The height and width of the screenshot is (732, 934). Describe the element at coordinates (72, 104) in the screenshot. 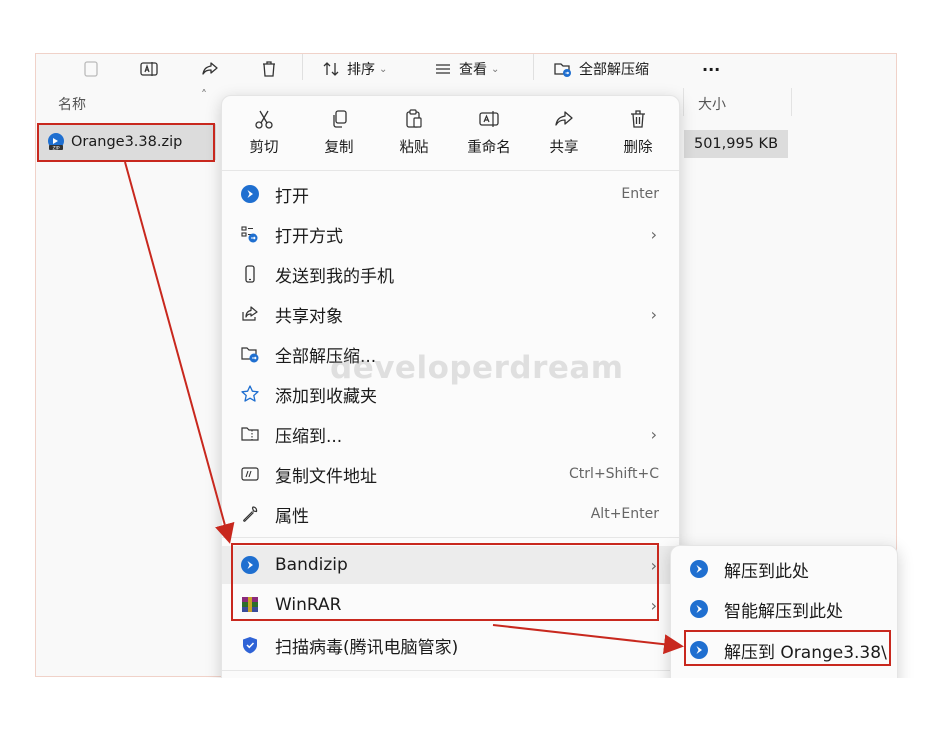

I see `column-header-name: 名称` at that location.